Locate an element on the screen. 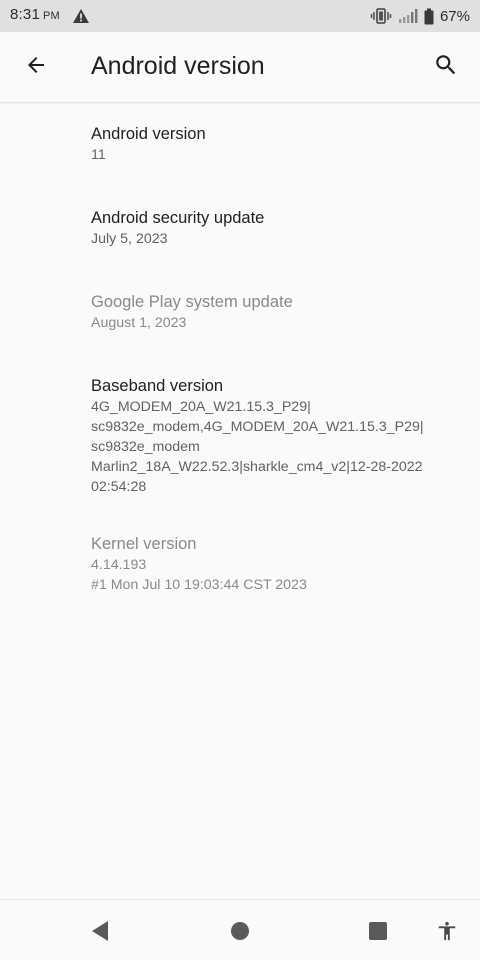  accessibility-icon is located at coordinates (447, 931).